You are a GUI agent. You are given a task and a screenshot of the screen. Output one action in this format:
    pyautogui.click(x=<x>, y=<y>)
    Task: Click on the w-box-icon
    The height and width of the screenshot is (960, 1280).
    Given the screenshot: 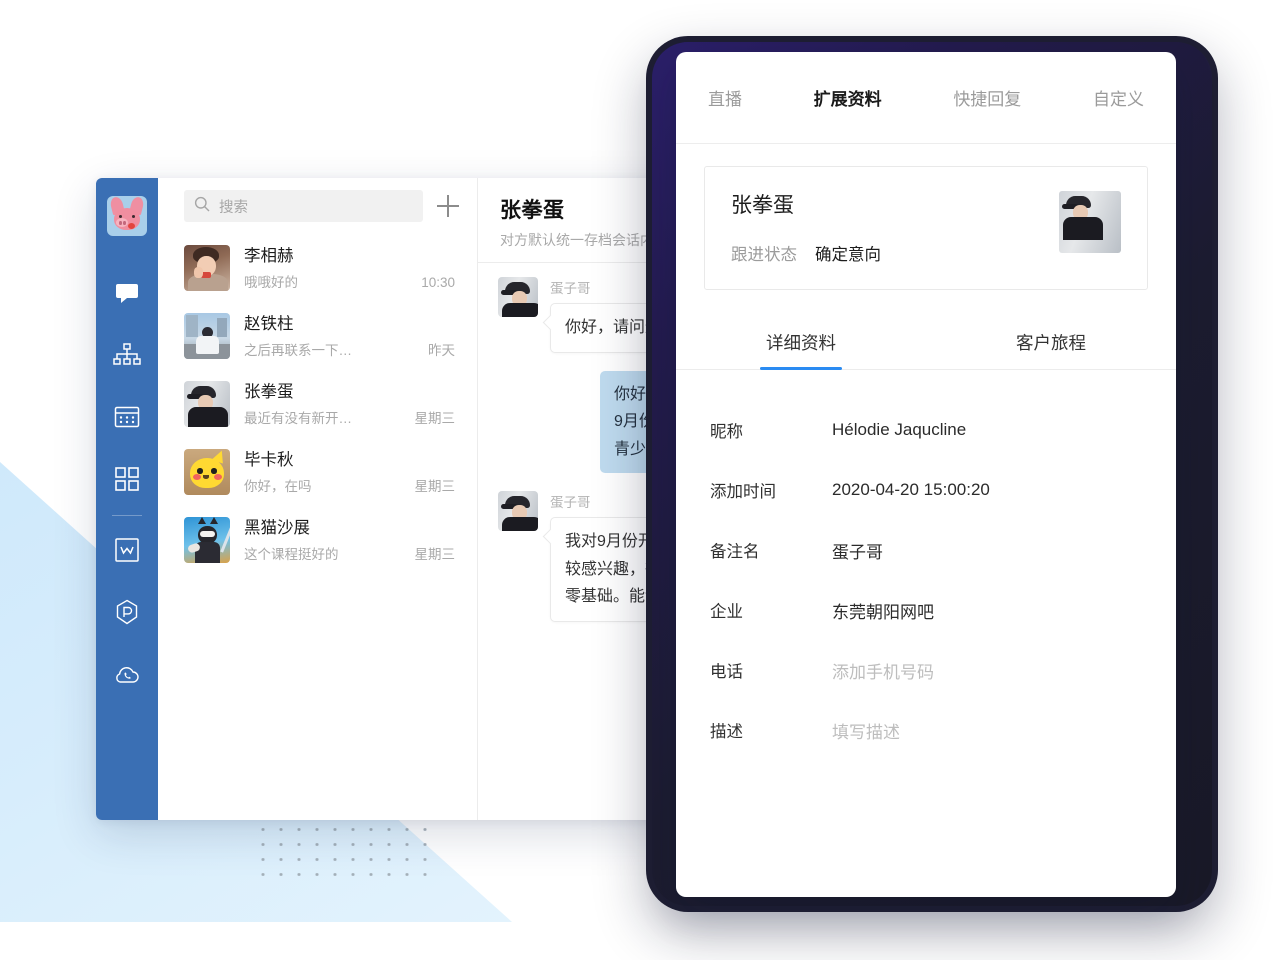 What is the action you would take?
    pyautogui.click(x=127, y=552)
    